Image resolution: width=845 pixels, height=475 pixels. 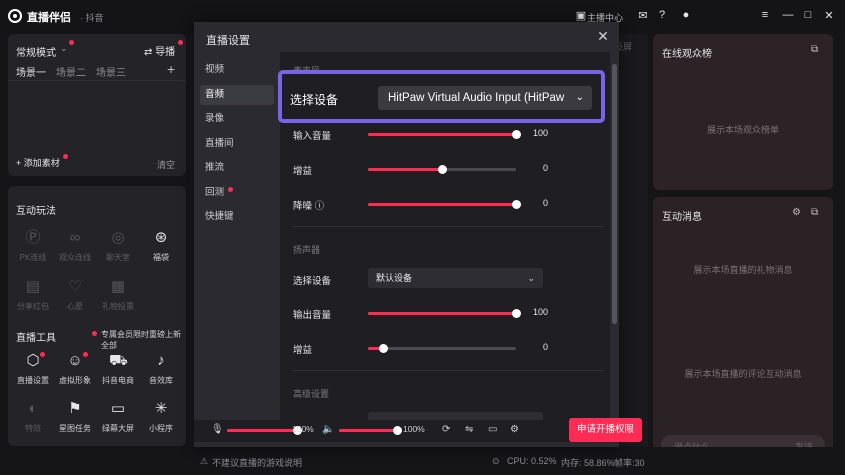 I want to click on menu-icon: ≡, so click(x=765, y=15).